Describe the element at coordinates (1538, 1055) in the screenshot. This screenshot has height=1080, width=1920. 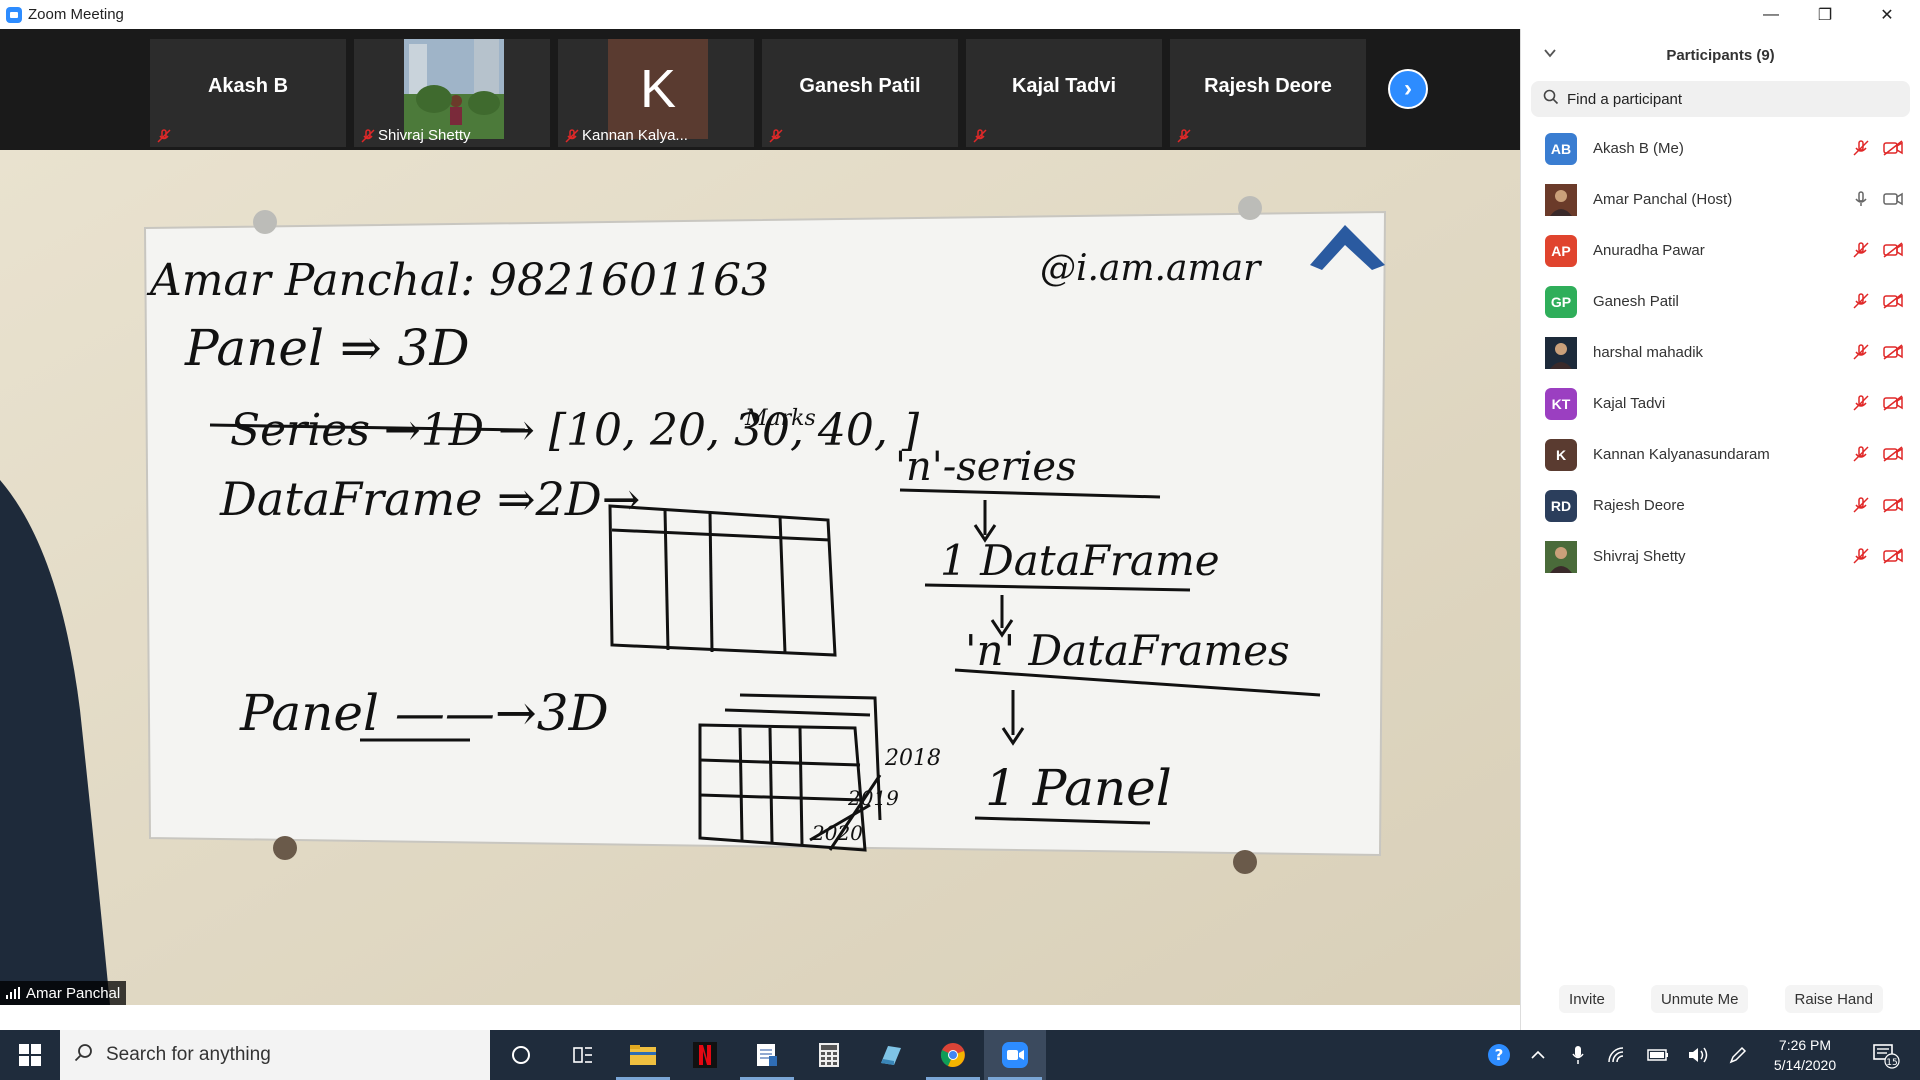
I see `show-hidden-icons-icon` at that location.